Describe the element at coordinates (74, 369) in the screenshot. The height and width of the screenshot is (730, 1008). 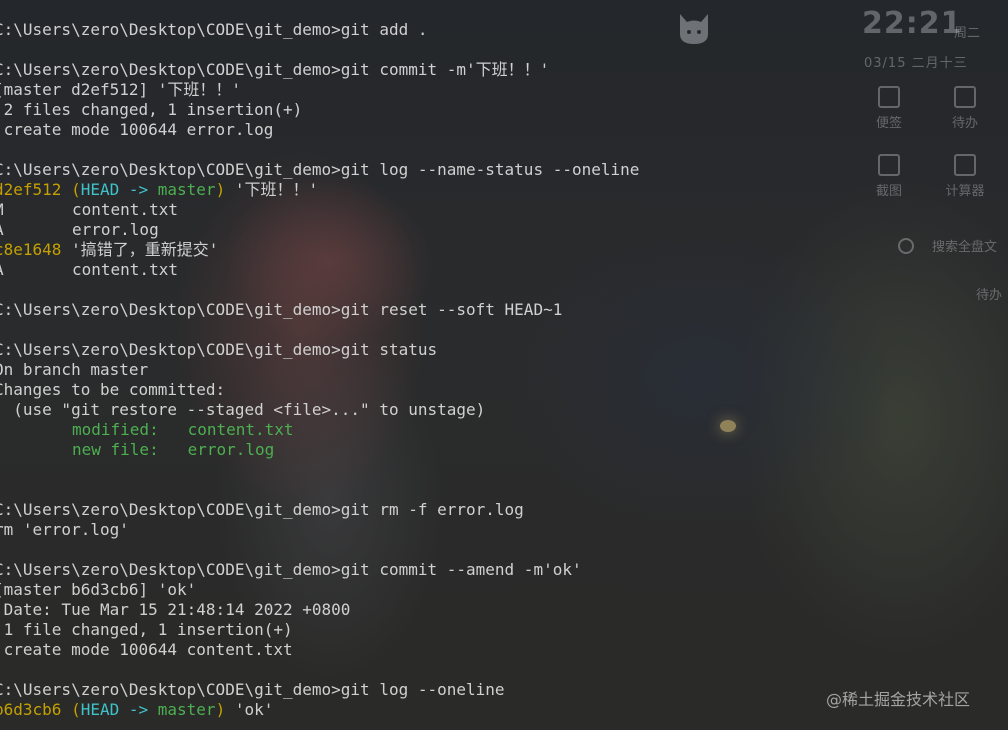
I see `terminal-line: On branch master` at that location.